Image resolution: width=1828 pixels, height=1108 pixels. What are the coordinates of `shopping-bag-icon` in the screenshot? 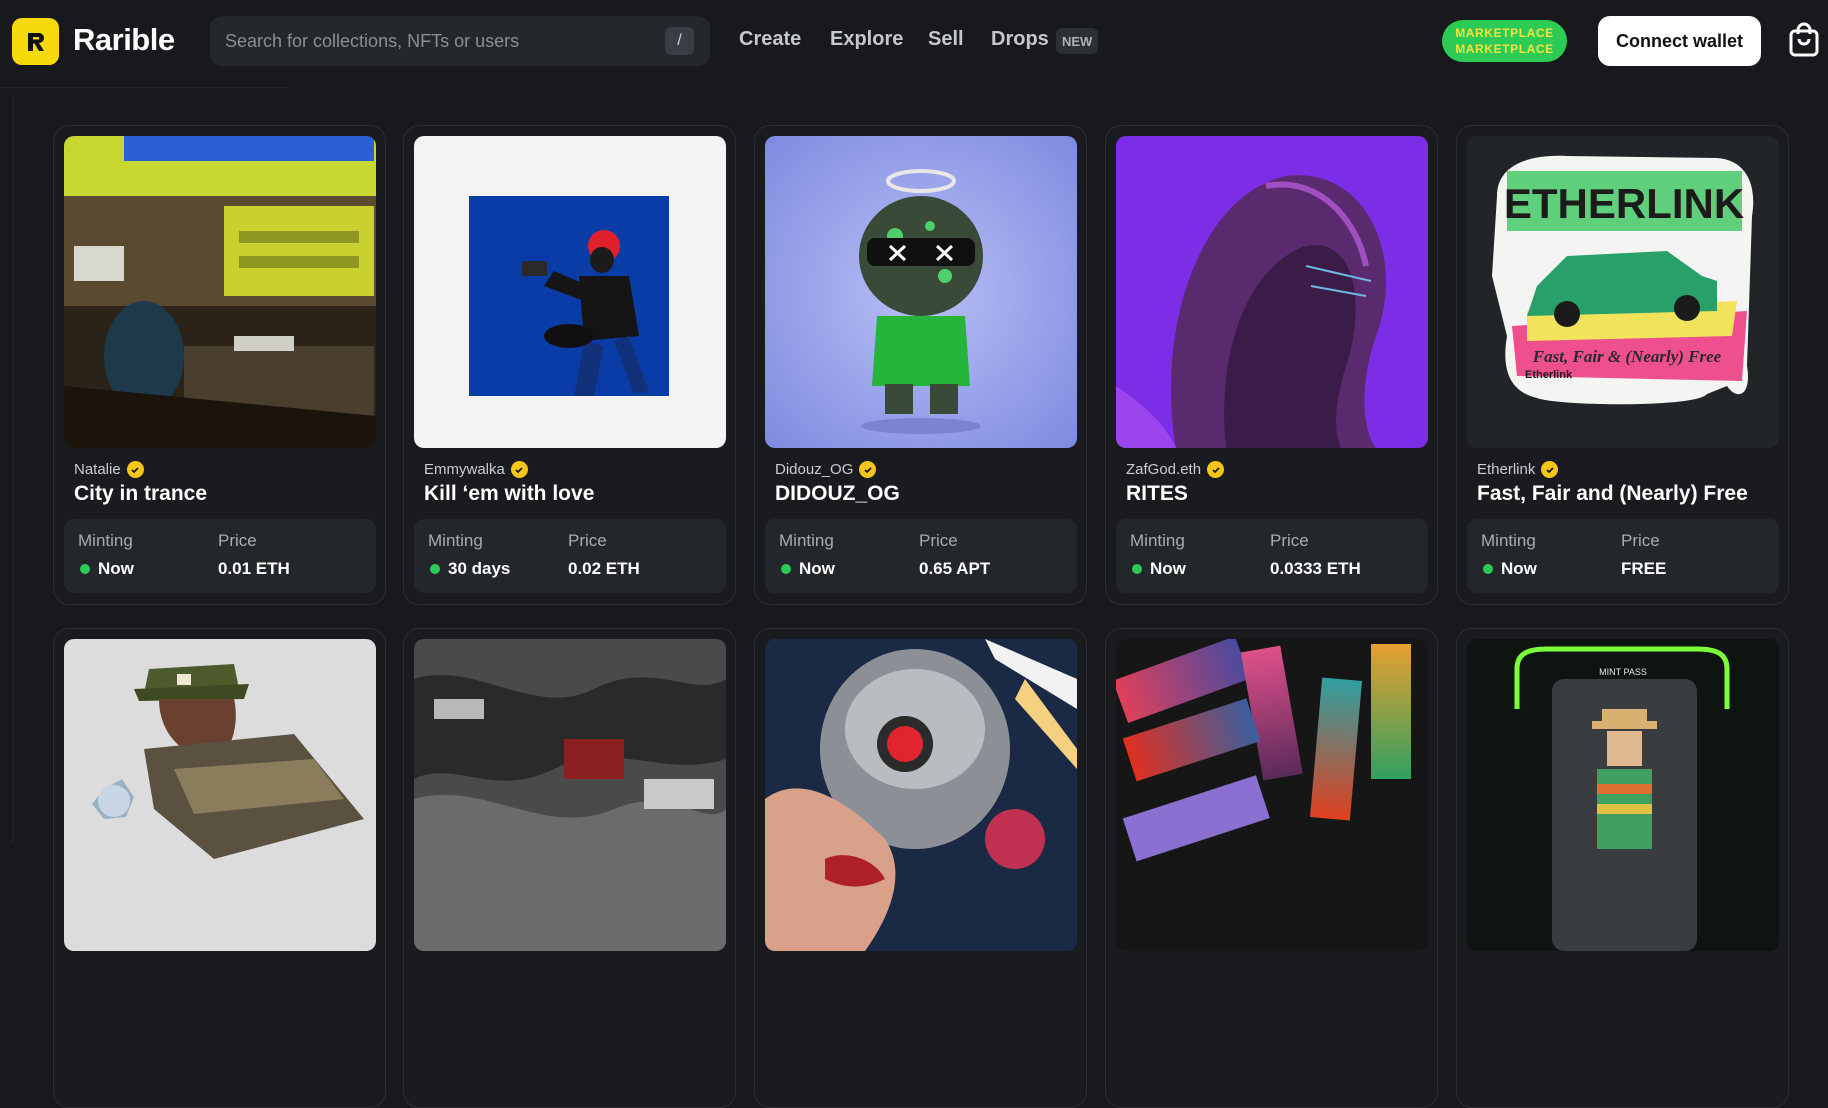 It's located at (1804, 40).